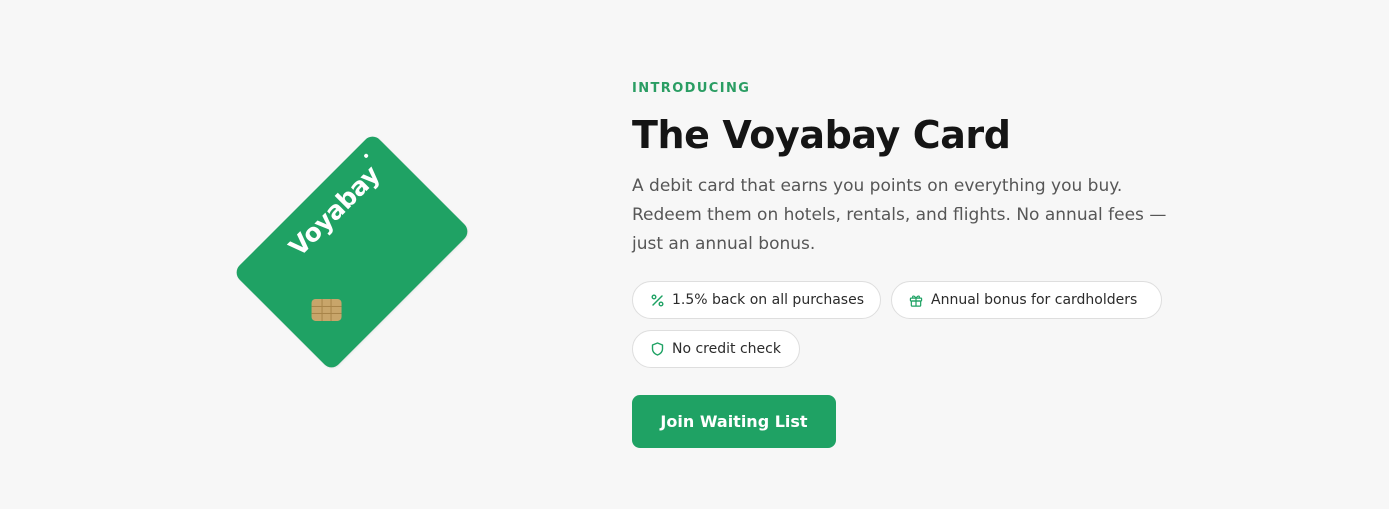 Image resolution: width=1389 pixels, height=509 pixels. Describe the element at coordinates (366, 156) in the screenshot. I see `card-registered-mark` at that location.